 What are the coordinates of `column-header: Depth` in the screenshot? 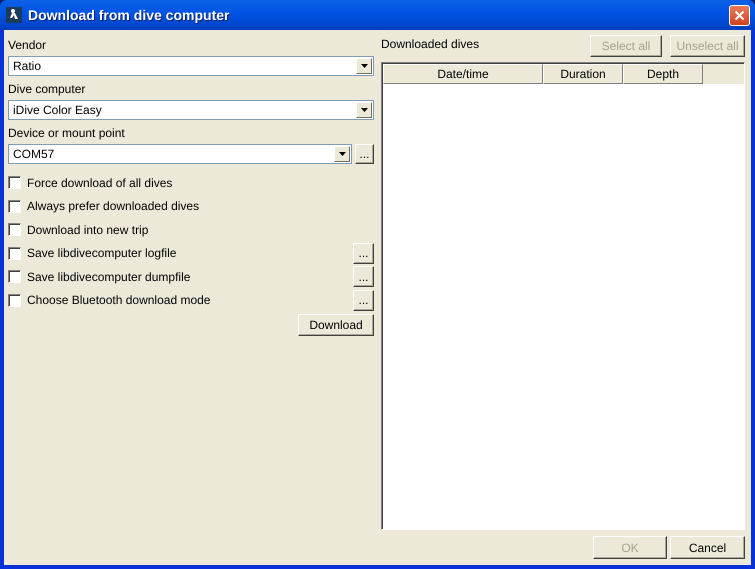 It's located at (663, 74).